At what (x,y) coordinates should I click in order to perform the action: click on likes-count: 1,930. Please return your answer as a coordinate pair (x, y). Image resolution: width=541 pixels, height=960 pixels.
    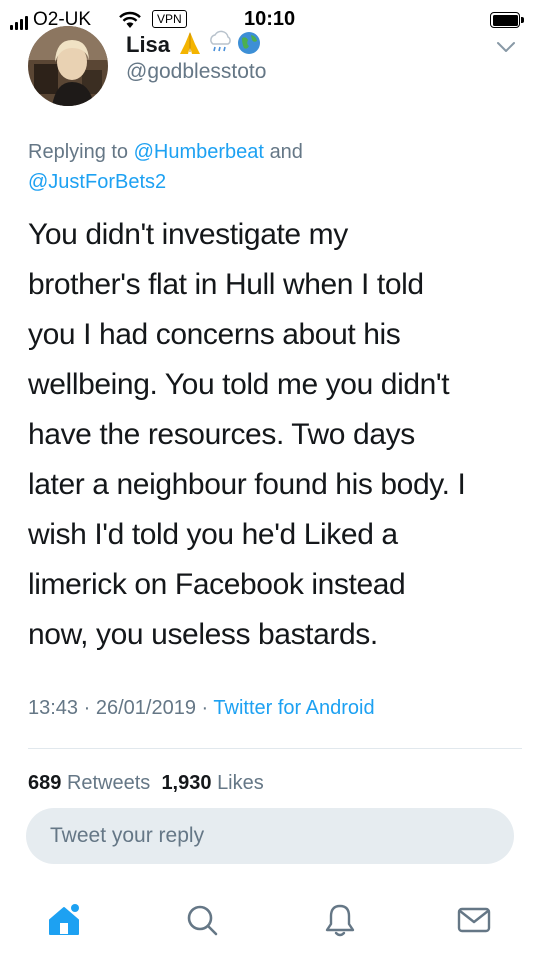
    Looking at the image, I should click on (186, 782).